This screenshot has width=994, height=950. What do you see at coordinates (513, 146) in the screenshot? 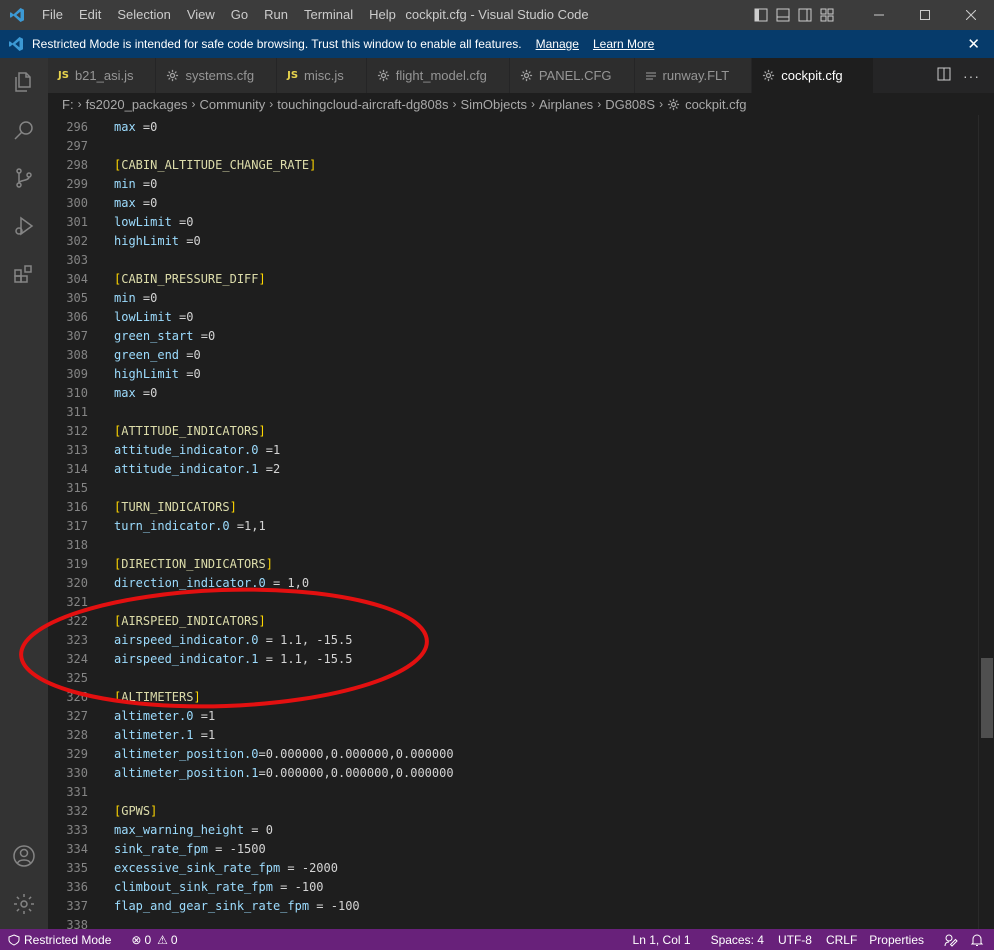
I see `code-line: 297` at bounding box center [513, 146].